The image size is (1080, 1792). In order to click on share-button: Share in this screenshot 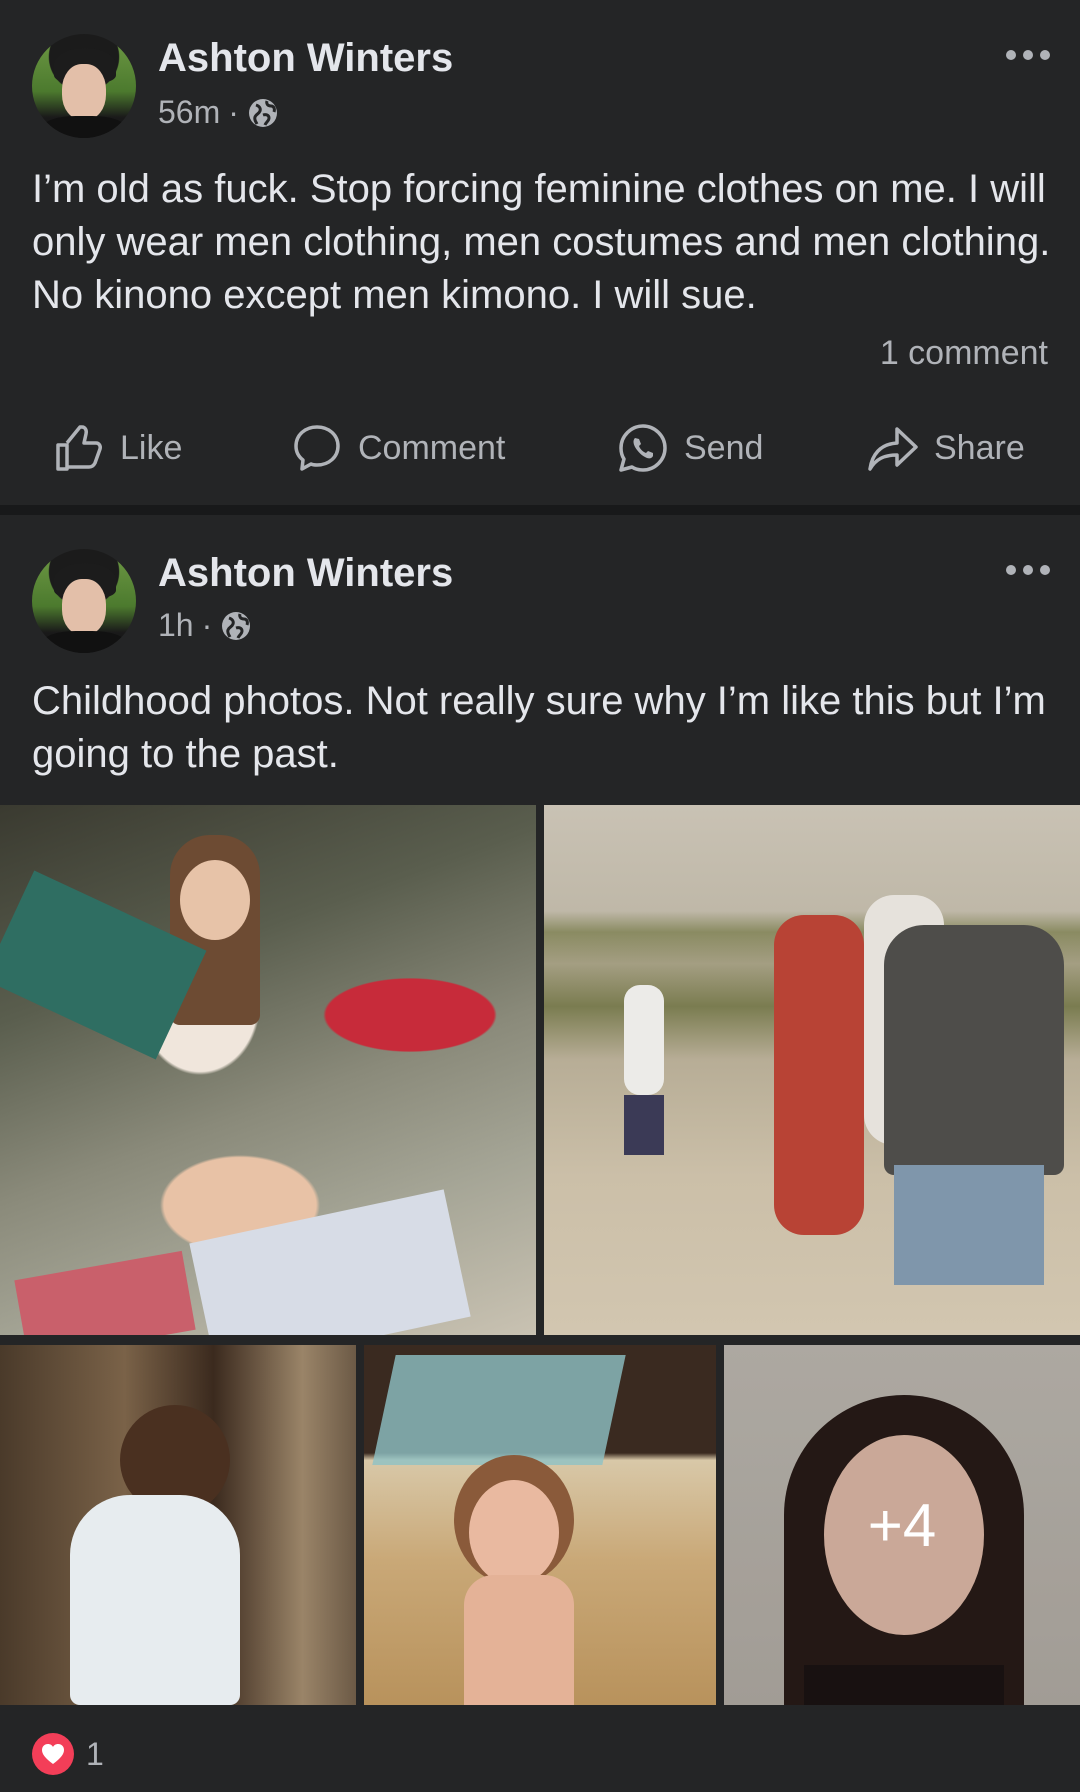, I will do `click(945, 448)`.